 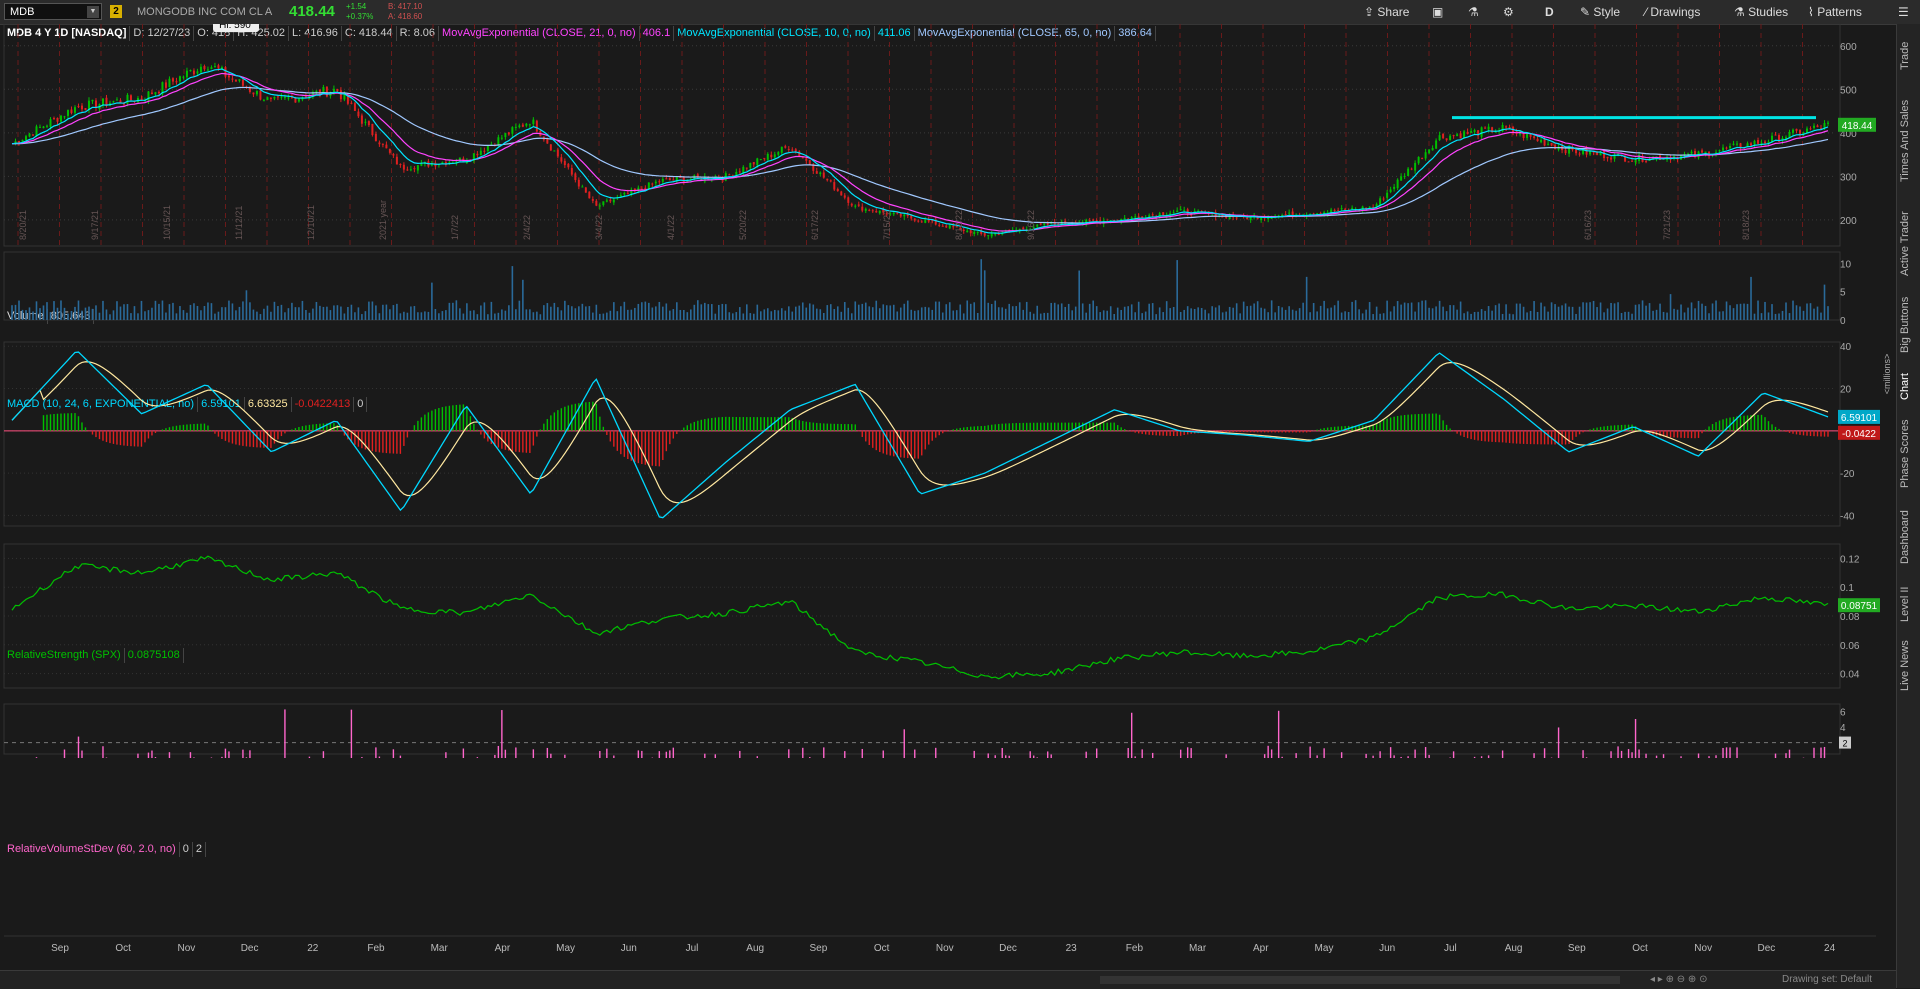 What do you see at coordinates (167, 222) in the screenshot?
I see `date-label: 10/15/21` at bounding box center [167, 222].